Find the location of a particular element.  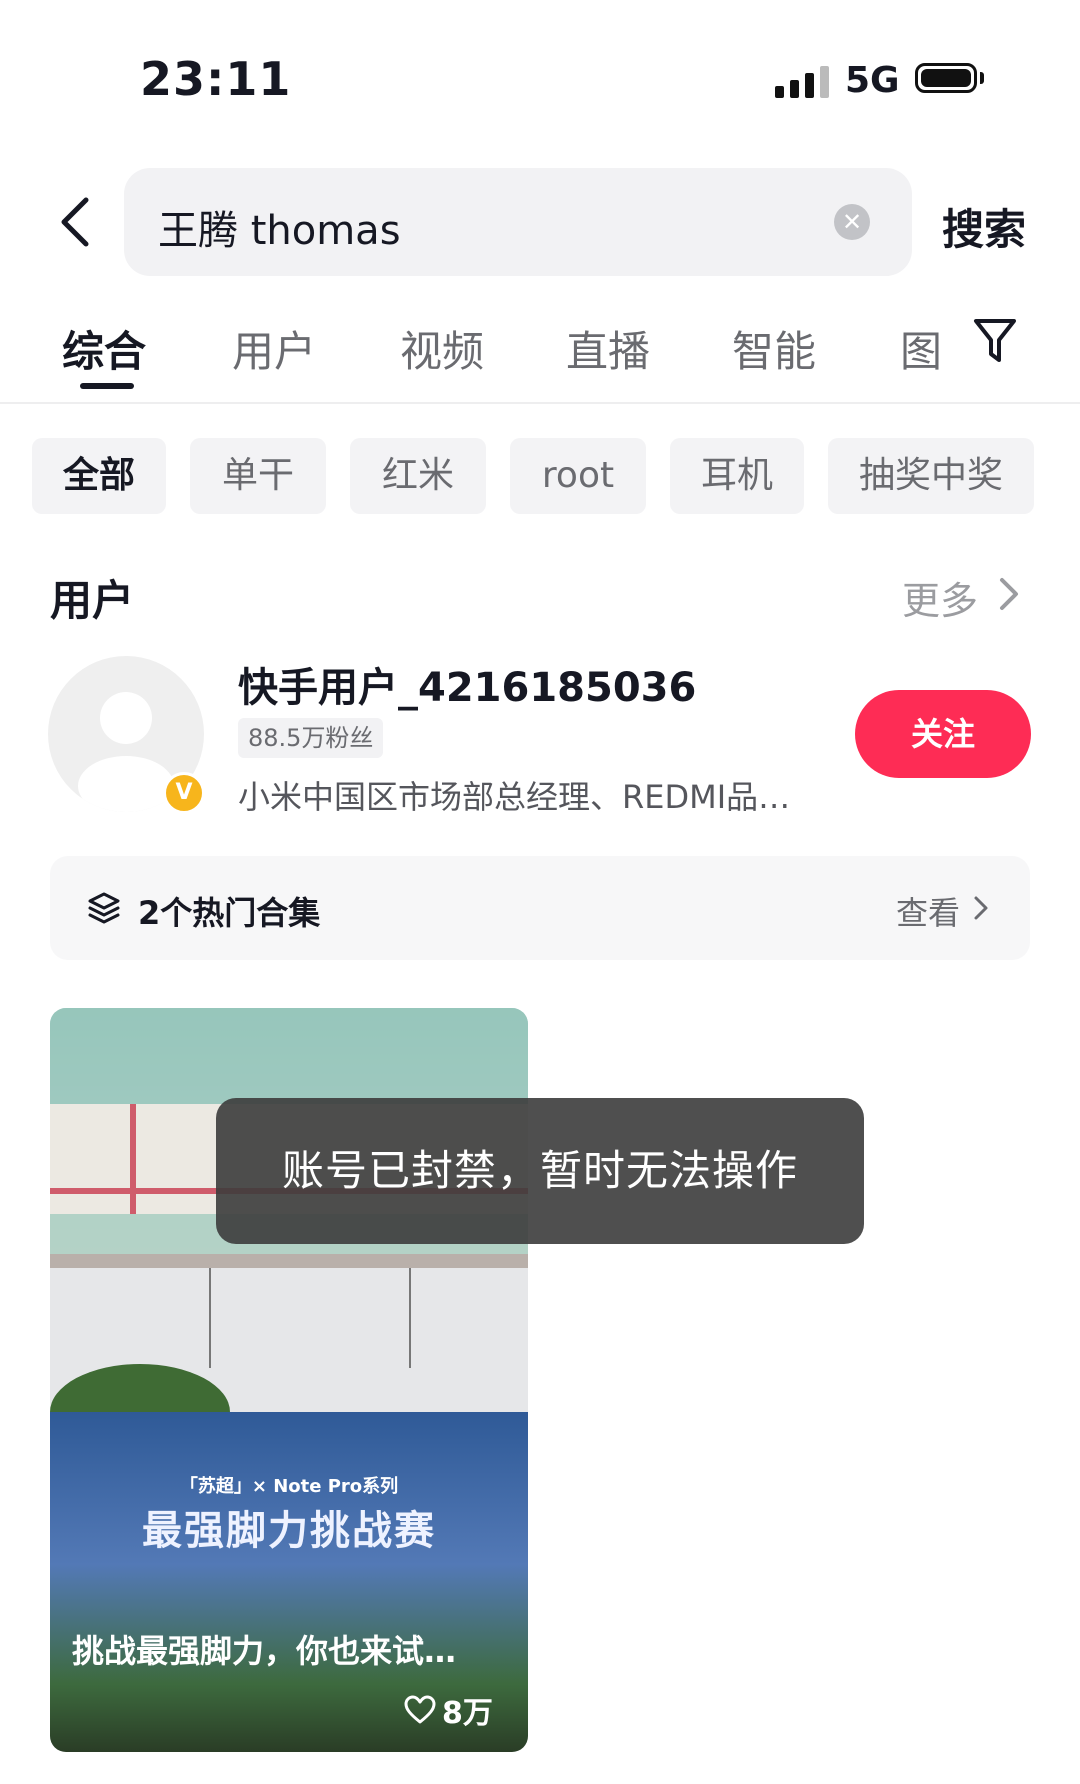

fans-count: 88.5万粉丝 is located at coordinates (311, 738).